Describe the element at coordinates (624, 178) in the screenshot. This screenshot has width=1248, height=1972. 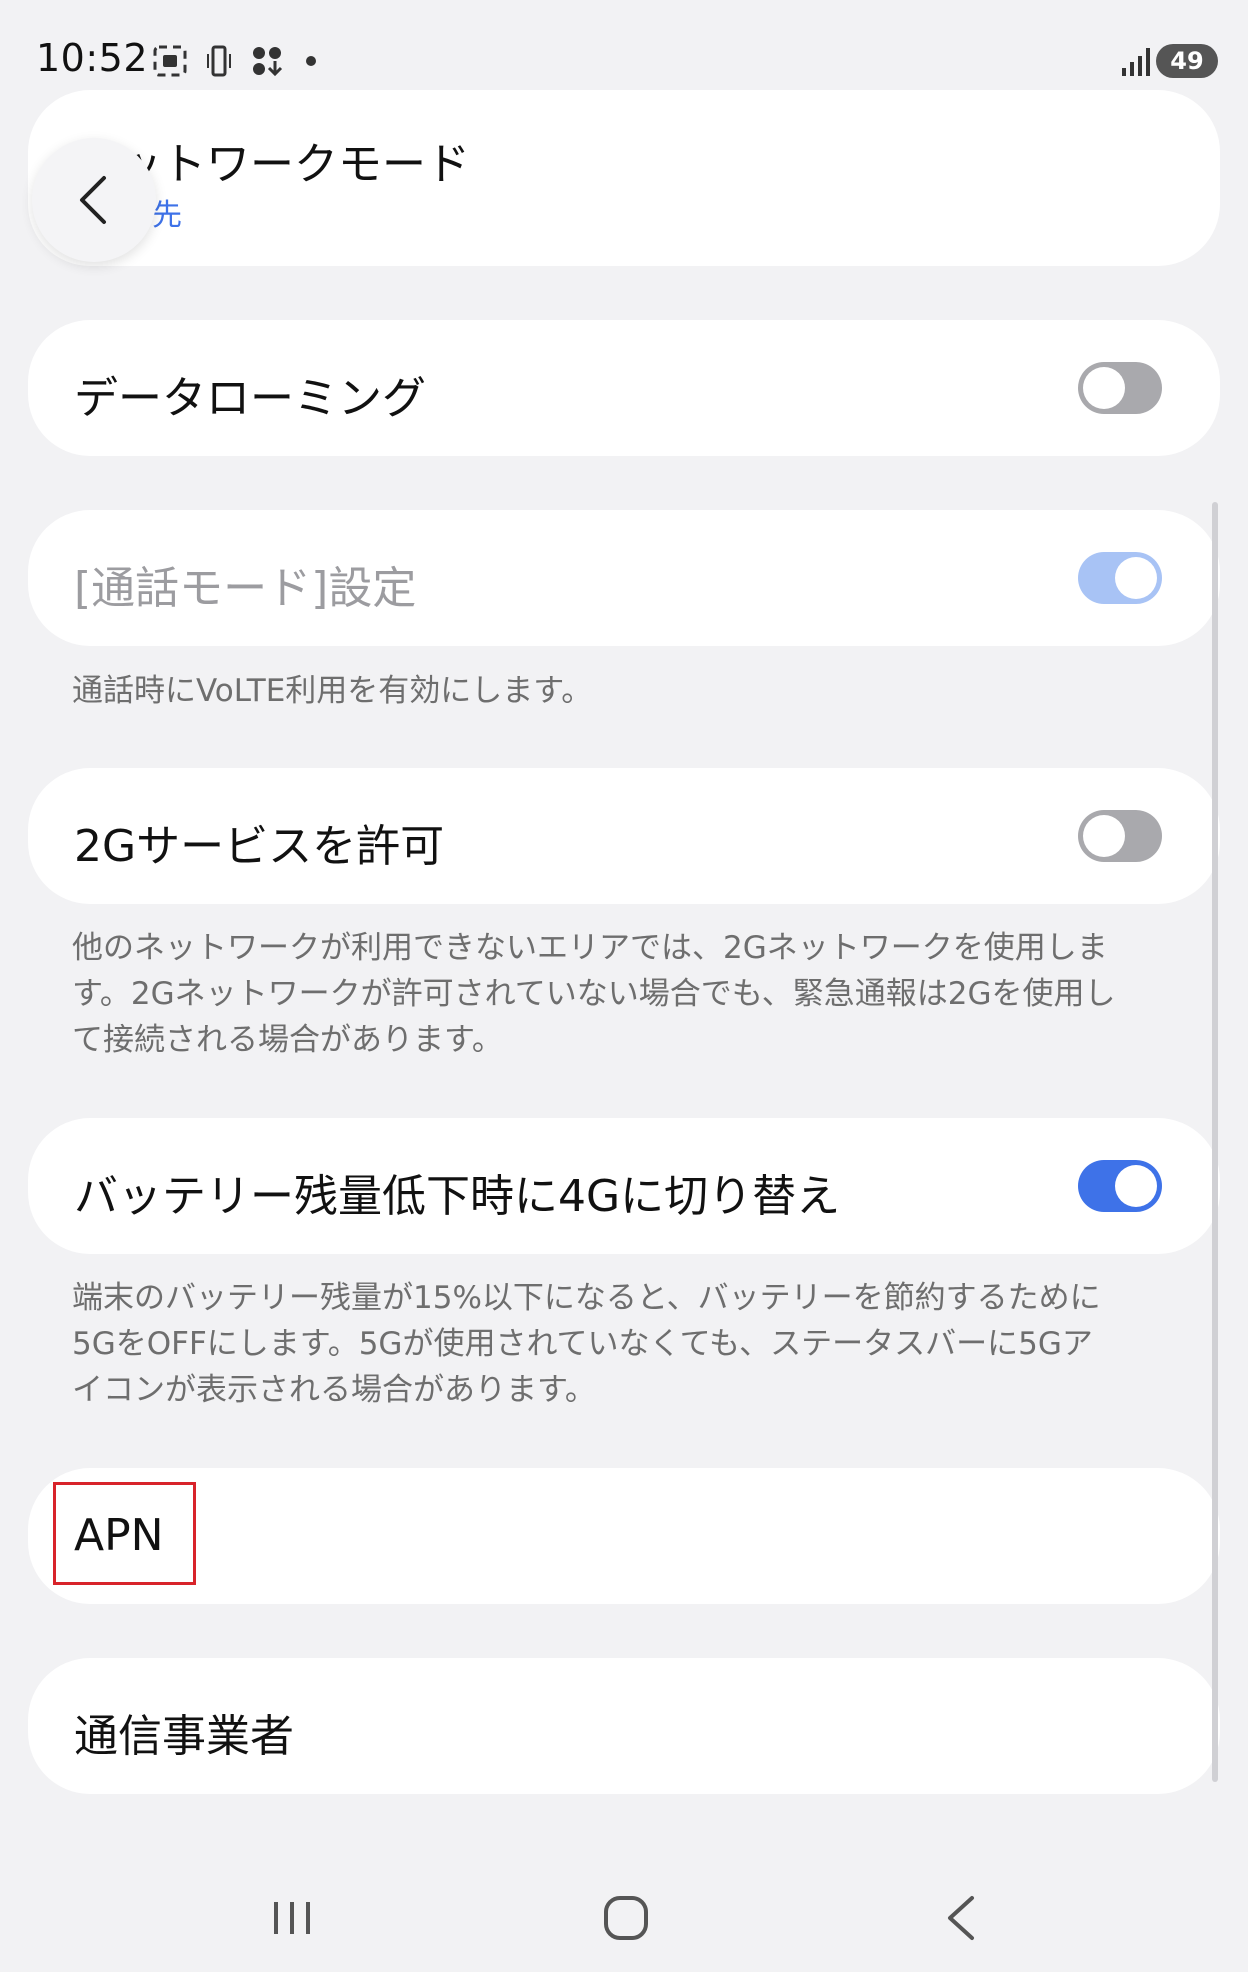
I see `network-mode-card: ネットワークモード 先` at that location.